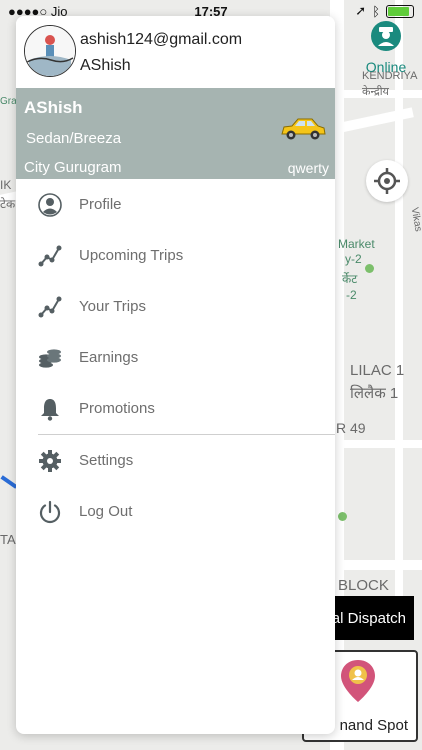 This screenshot has height=750, width=422. I want to click on menu-item-label: Earnings, so click(109, 357).